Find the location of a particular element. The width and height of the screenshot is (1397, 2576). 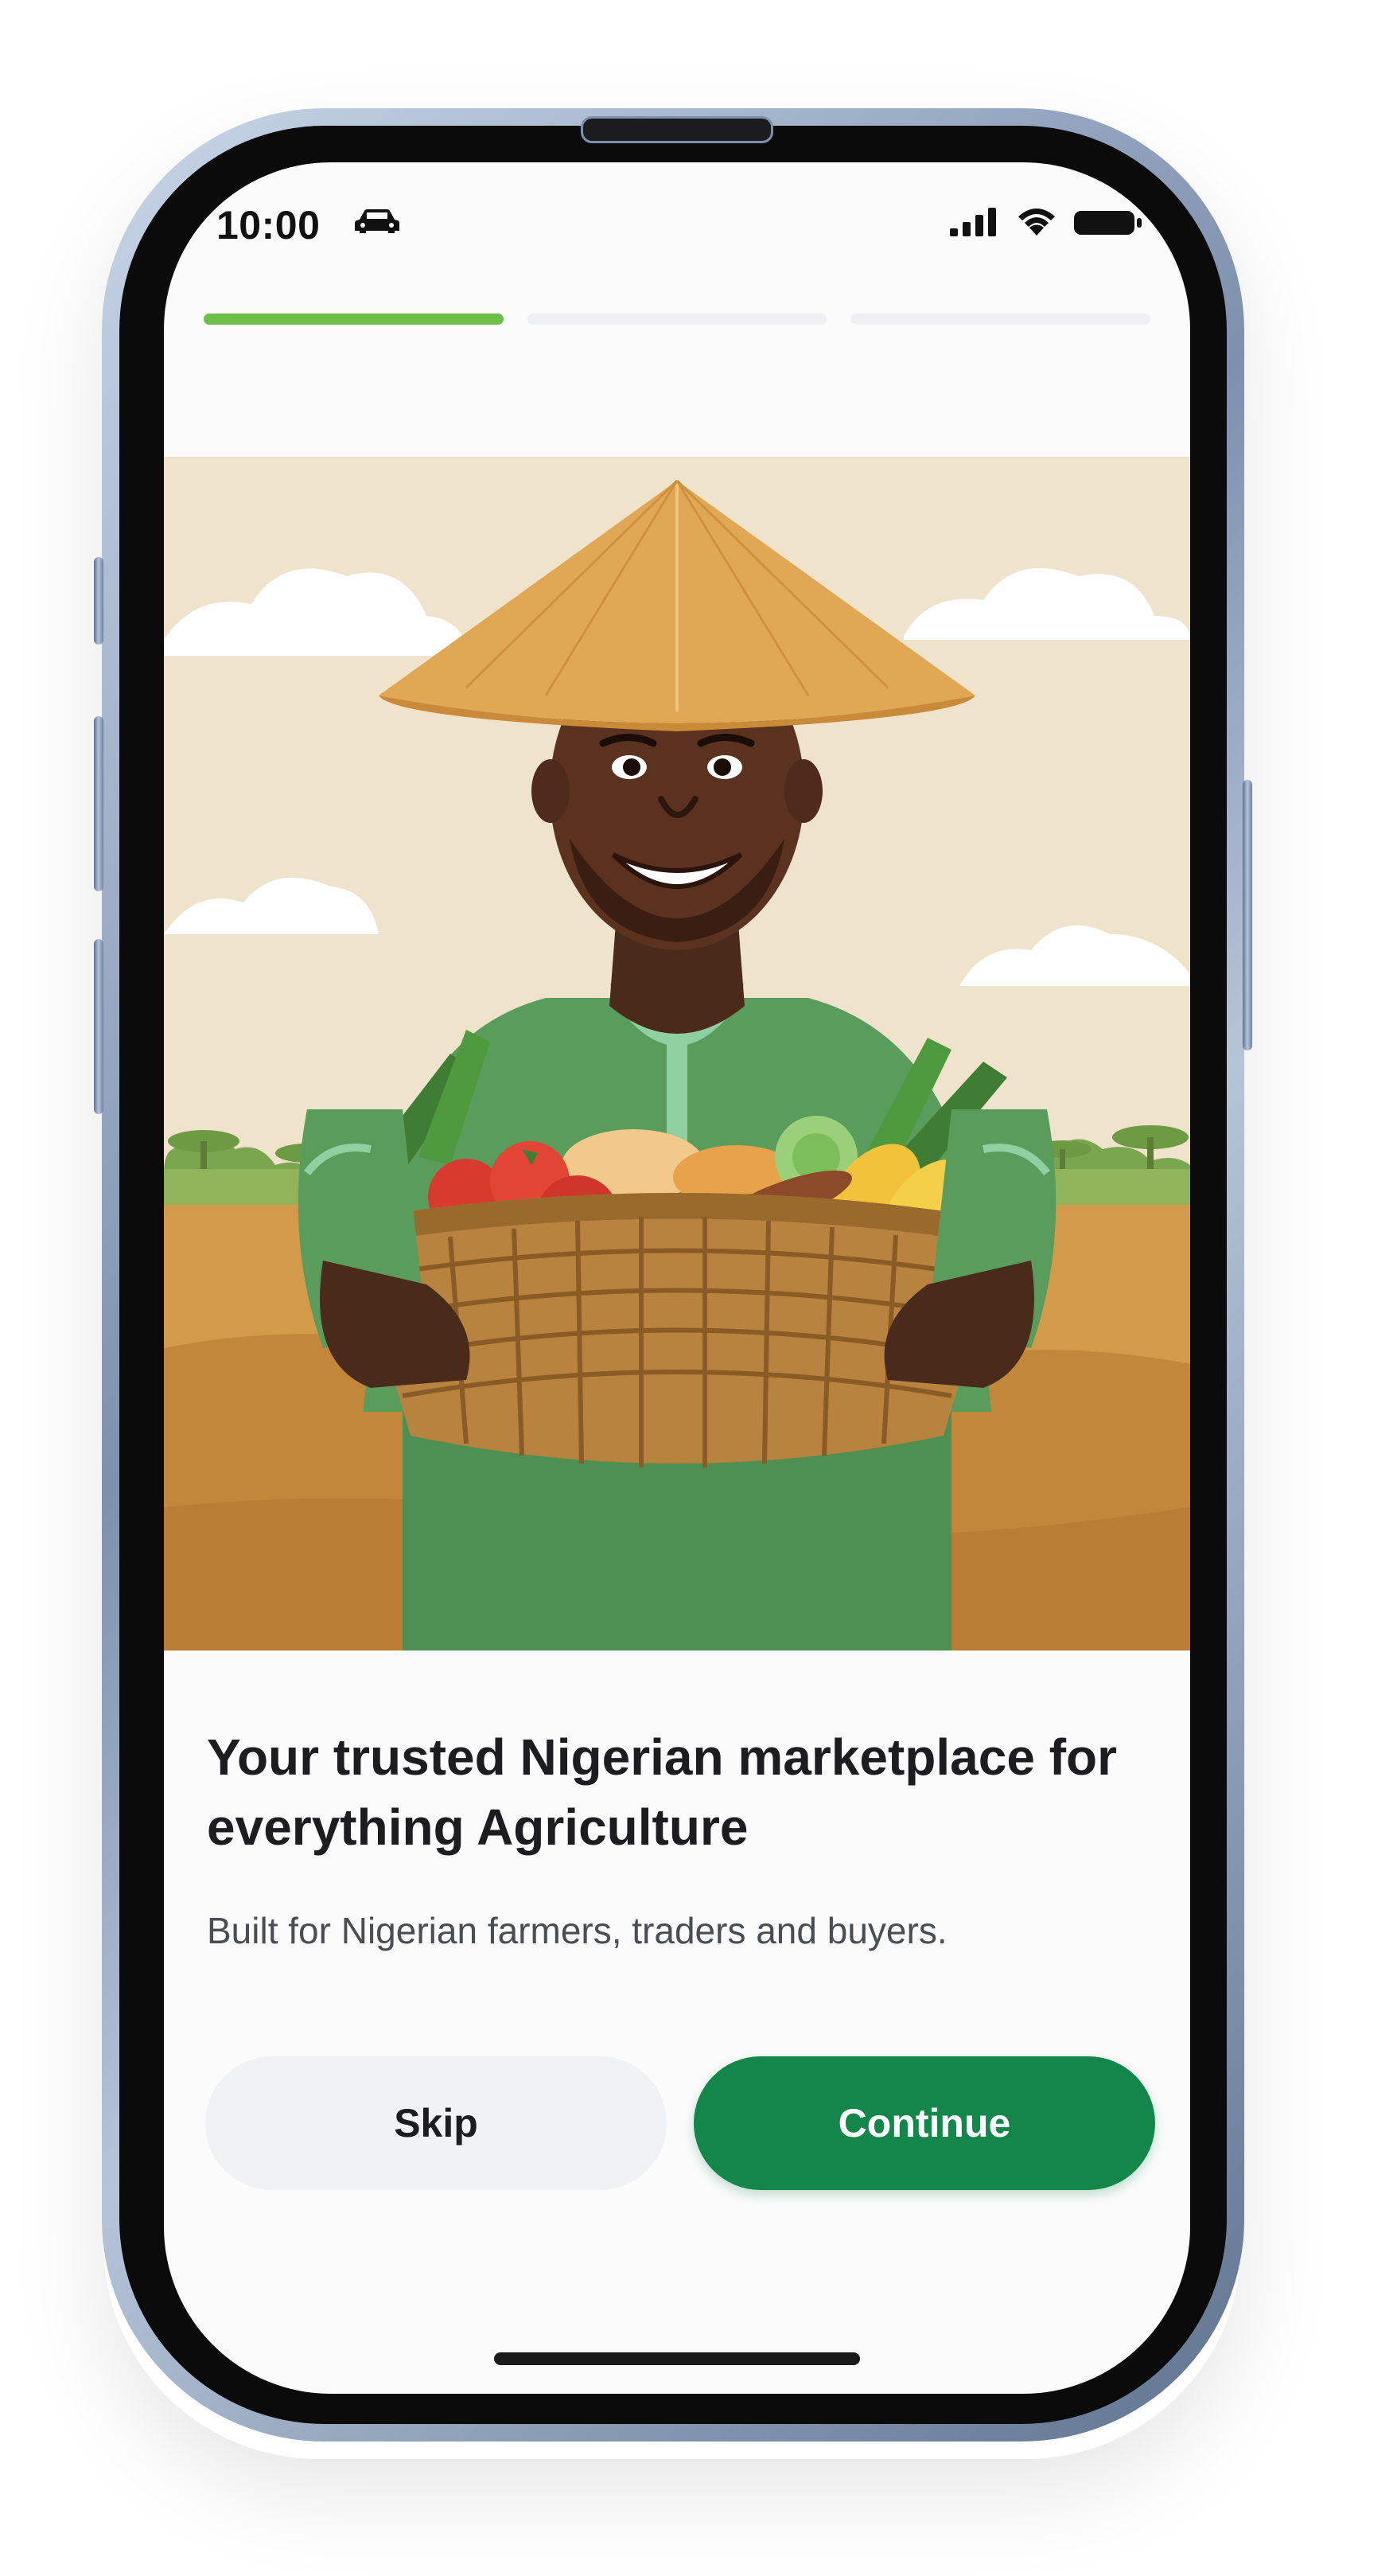

status-time: 10:00 is located at coordinates (268, 225).